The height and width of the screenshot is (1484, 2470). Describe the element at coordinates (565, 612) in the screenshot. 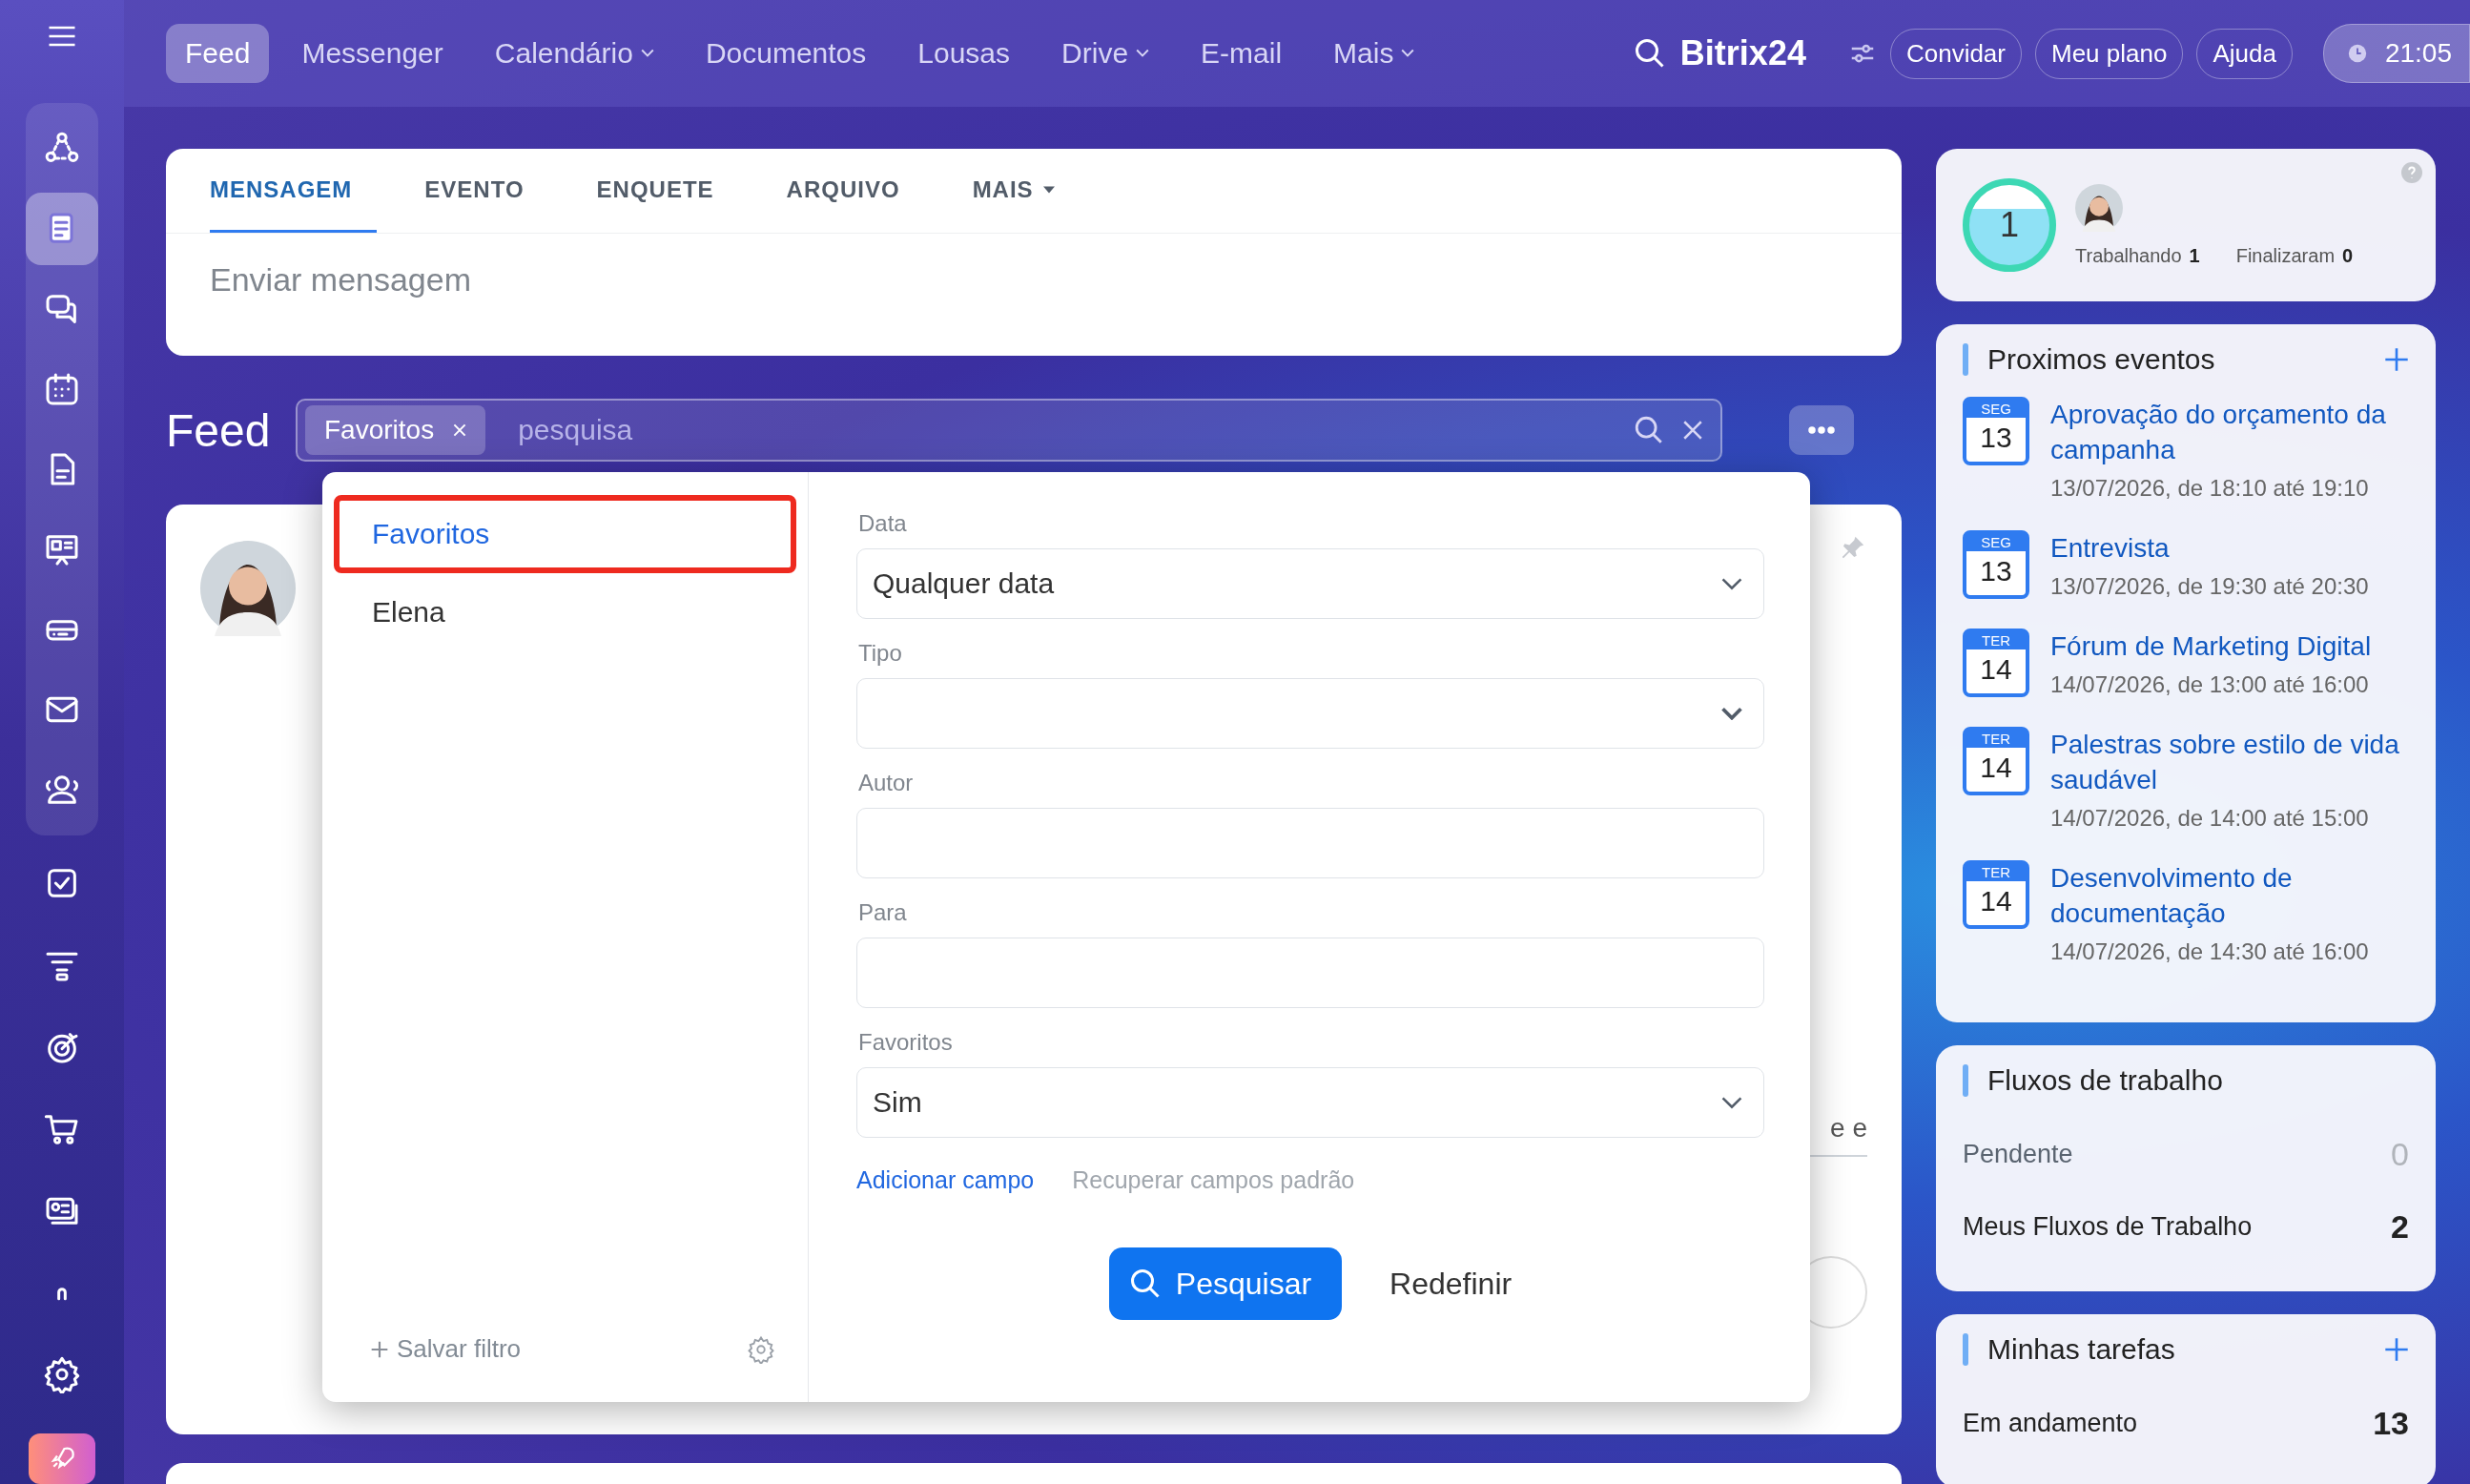

I see `filter-preset: Elena` at that location.